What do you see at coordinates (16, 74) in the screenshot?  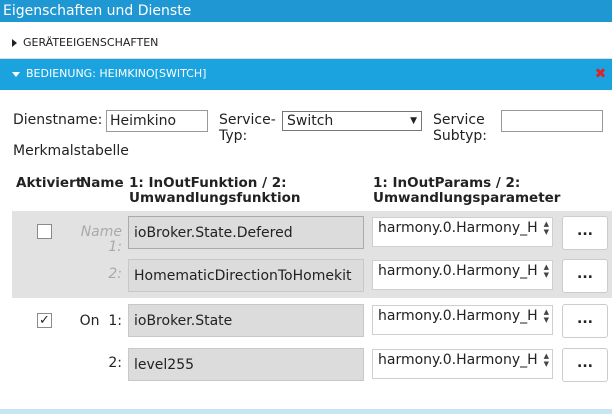 I see `expand-down-icon` at bounding box center [16, 74].